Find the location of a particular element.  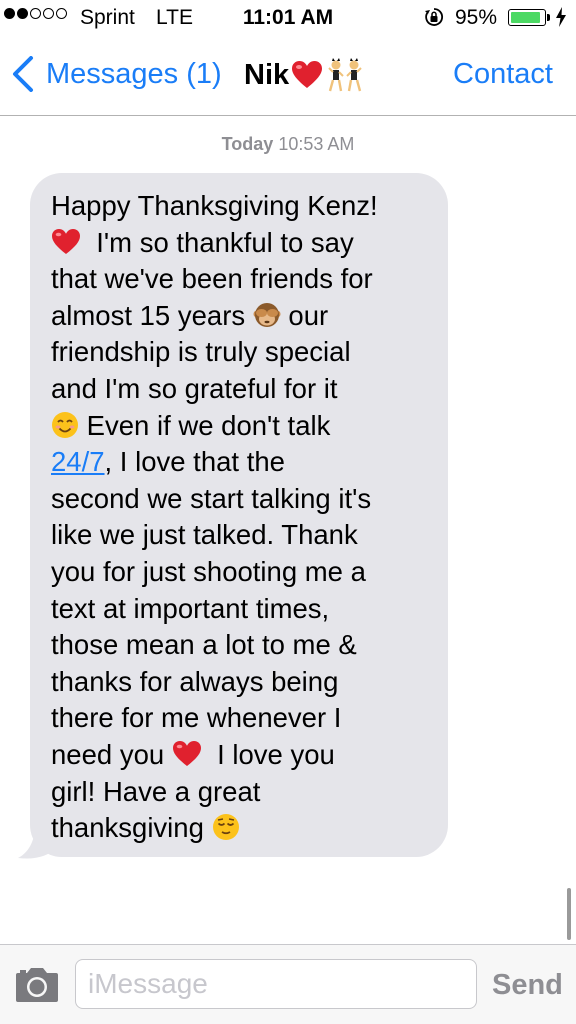

message-text-segment: that we've been friends for is located at coordinates (212, 279).